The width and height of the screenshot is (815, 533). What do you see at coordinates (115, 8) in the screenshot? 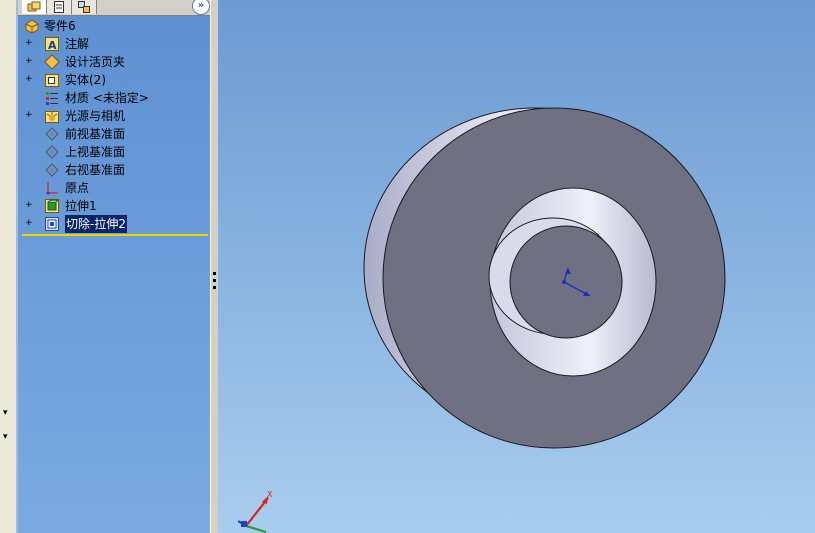
I see `feature-manager-tabs: »` at bounding box center [115, 8].